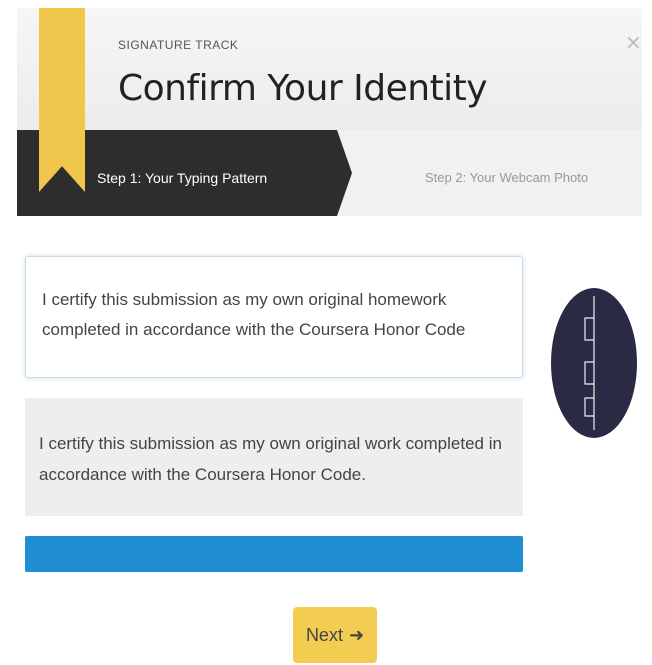 The image size is (652, 665). Describe the element at coordinates (356, 634) in the screenshot. I see `arrow-right-icon: ➜` at that location.